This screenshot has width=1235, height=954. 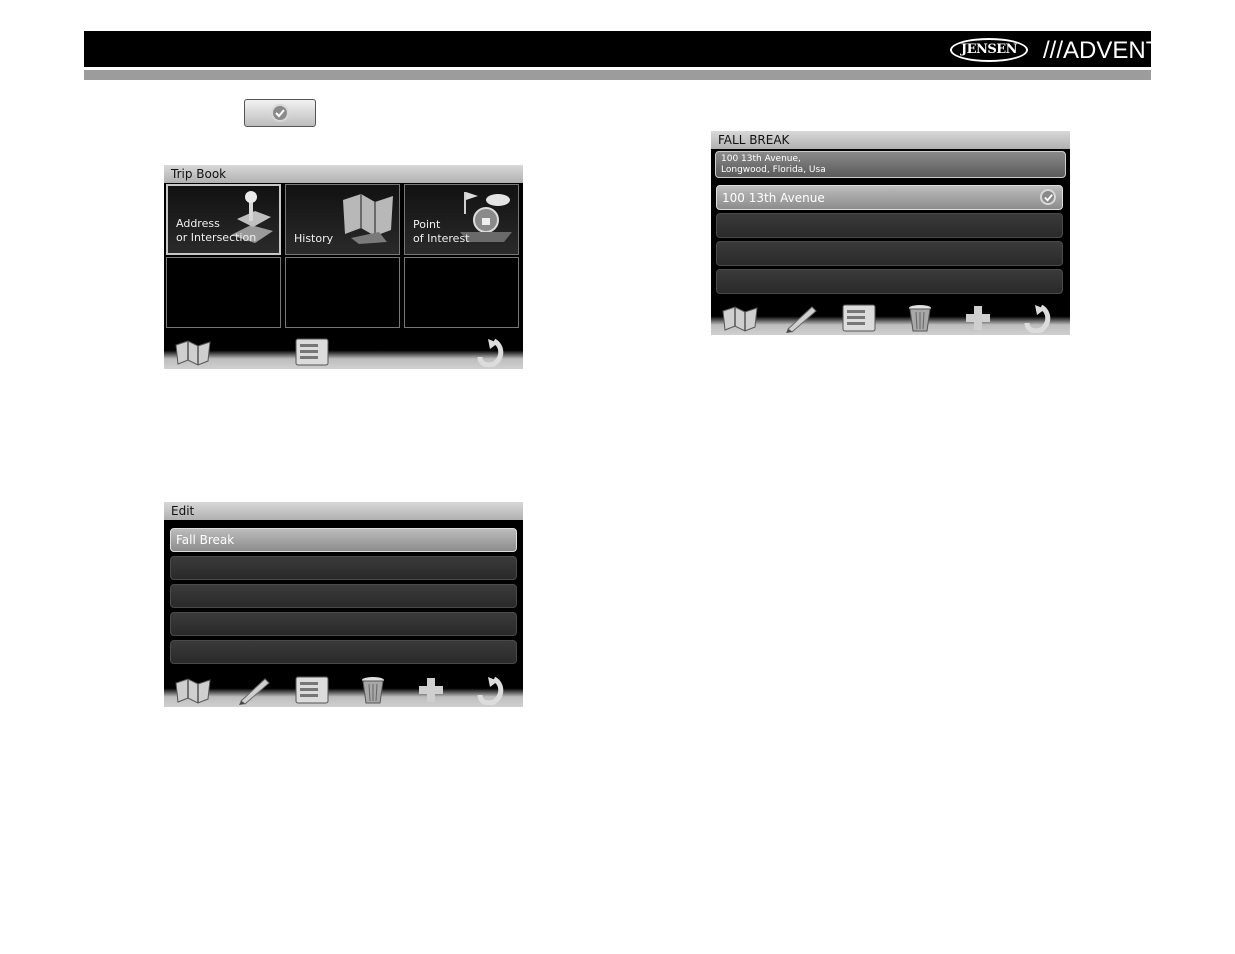 What do you see at coordinates (890, 140) in the screenshot?
I see `screen-title: FALL BREAK` at bounding box center [890, 140].